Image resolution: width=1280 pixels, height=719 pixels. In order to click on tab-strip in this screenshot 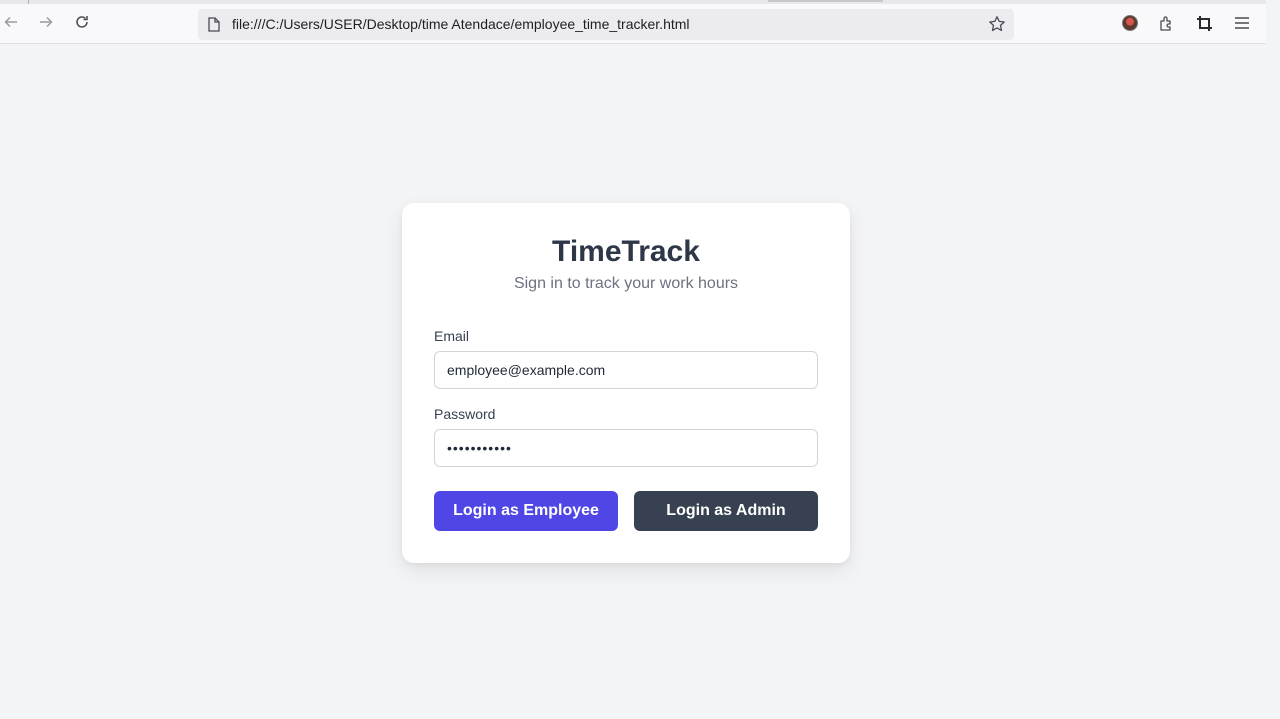, I will do `click(633, 2)`.